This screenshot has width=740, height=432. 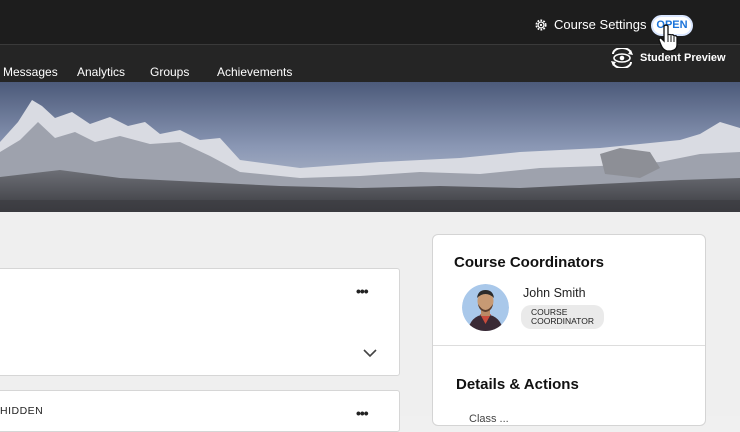 I want to click on coordinator-name: John Smith, so click(x=554, y=293).